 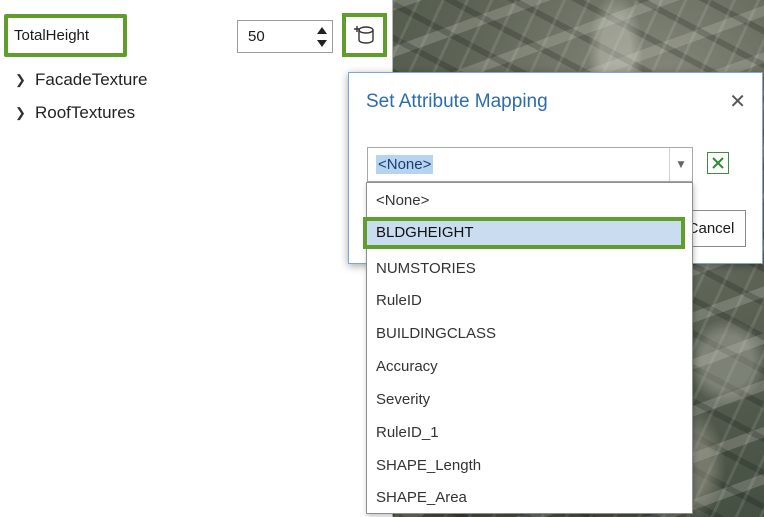 I want to click on dialog-title: Set Attribute Mapping, so click(x=457, y=101).